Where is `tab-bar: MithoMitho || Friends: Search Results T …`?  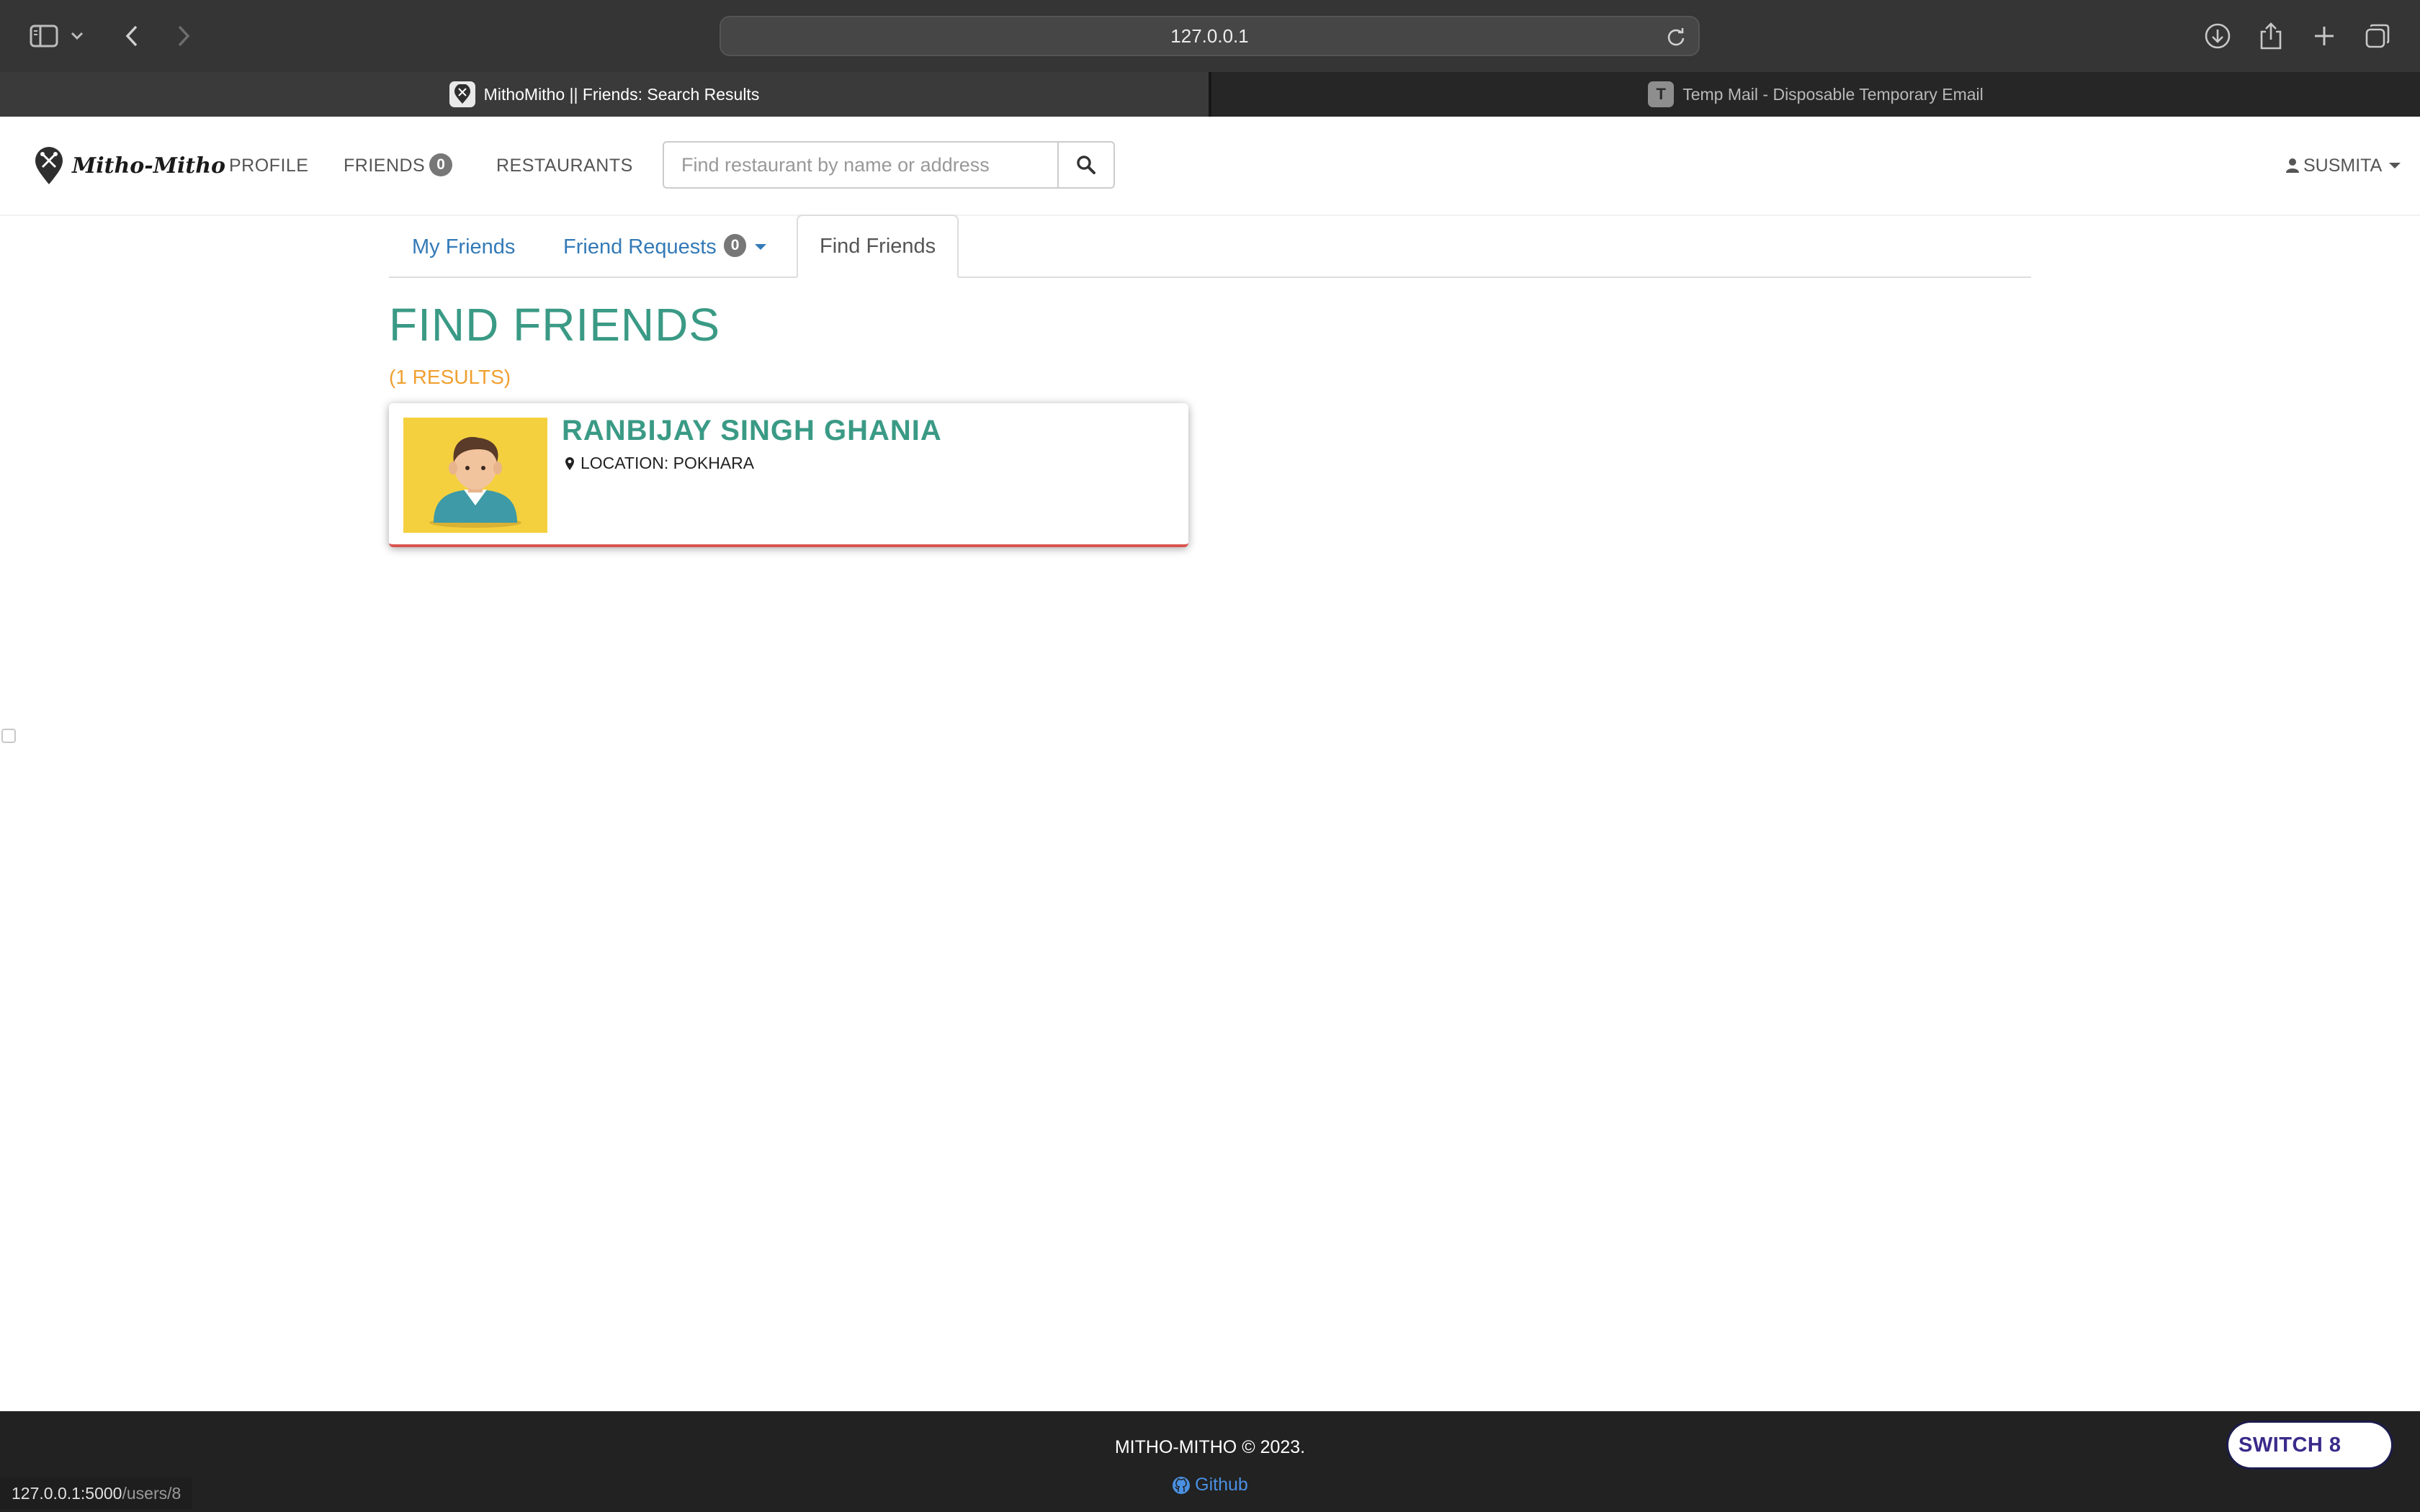 tab-bar: MithoMitho || Friends: Search Results T … is located at coordinates (1210, 94).